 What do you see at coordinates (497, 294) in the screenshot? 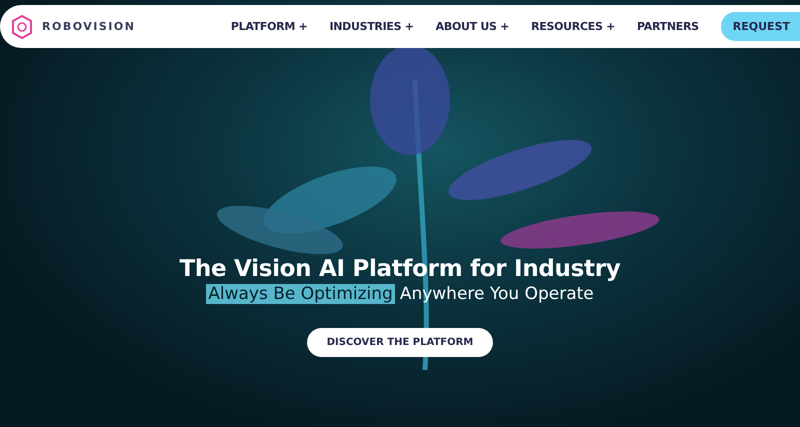
I see `tagline: Anywhere You Operate` at bounding box center [497, 294].